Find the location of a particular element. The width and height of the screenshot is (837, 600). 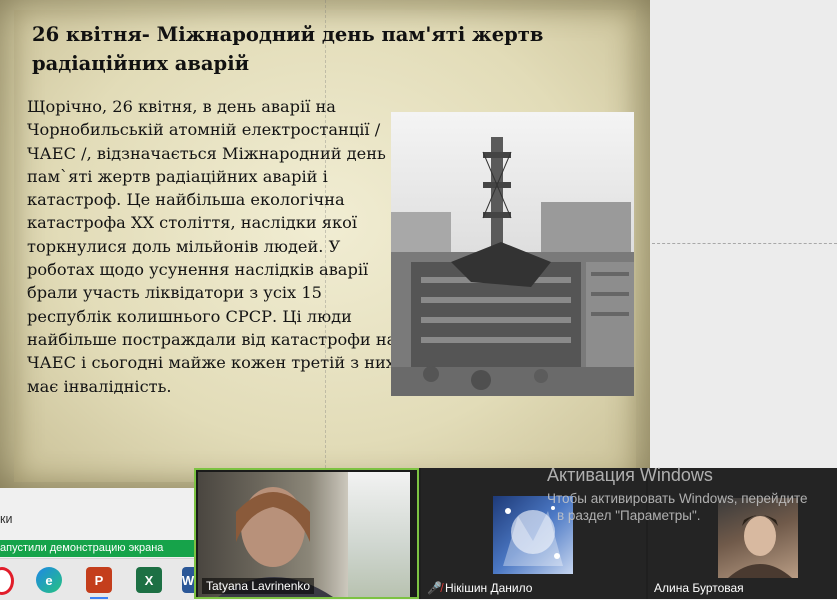

muted-microphone-icon: 🎤̸ is located at coordinates (434, 588).